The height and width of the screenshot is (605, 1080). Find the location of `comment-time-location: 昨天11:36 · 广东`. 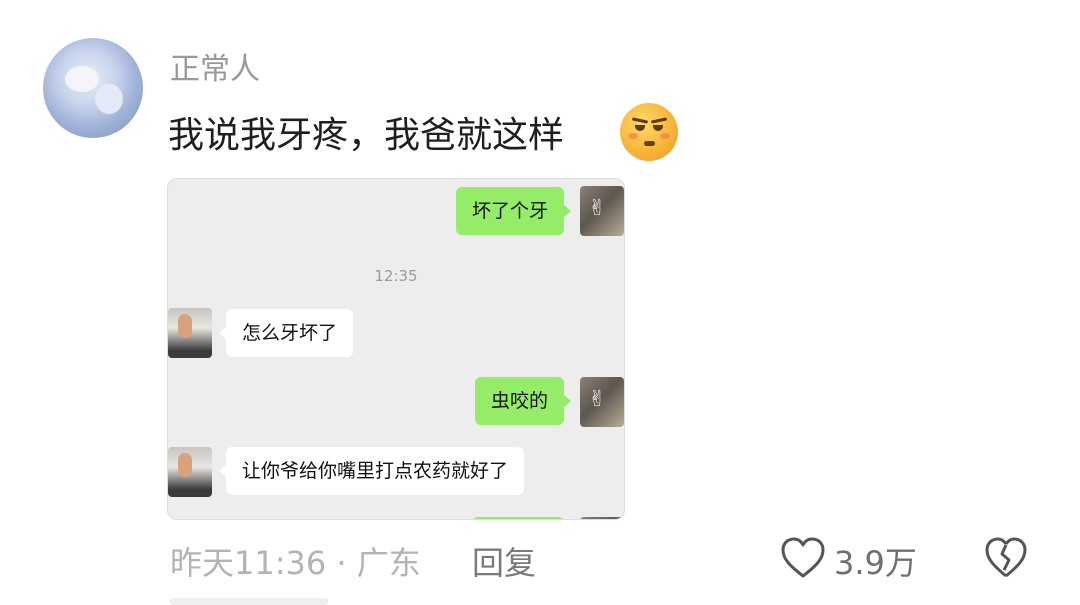

comment-time-location: 昨天11:36 · 广东 is located at coordinates (295, 563).